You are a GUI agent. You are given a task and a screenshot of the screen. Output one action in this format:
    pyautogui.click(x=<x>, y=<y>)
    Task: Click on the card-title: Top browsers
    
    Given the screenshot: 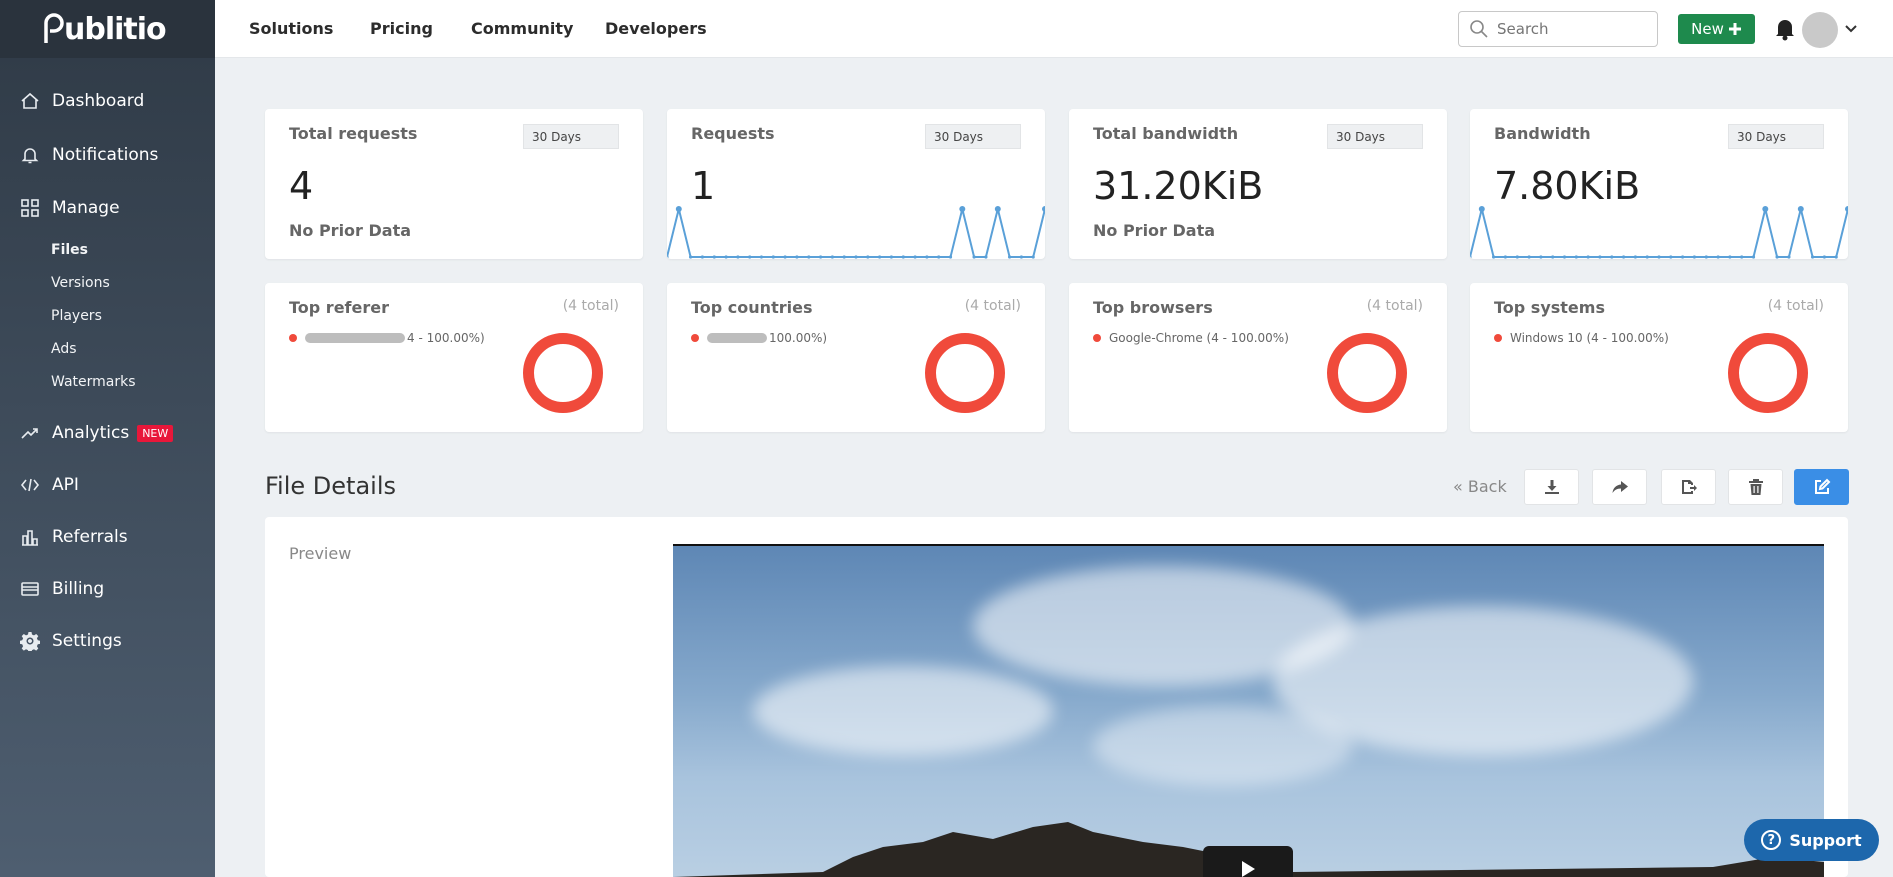 What is the action you would take?
    pyautogui.click(x=1153, y=307)
    